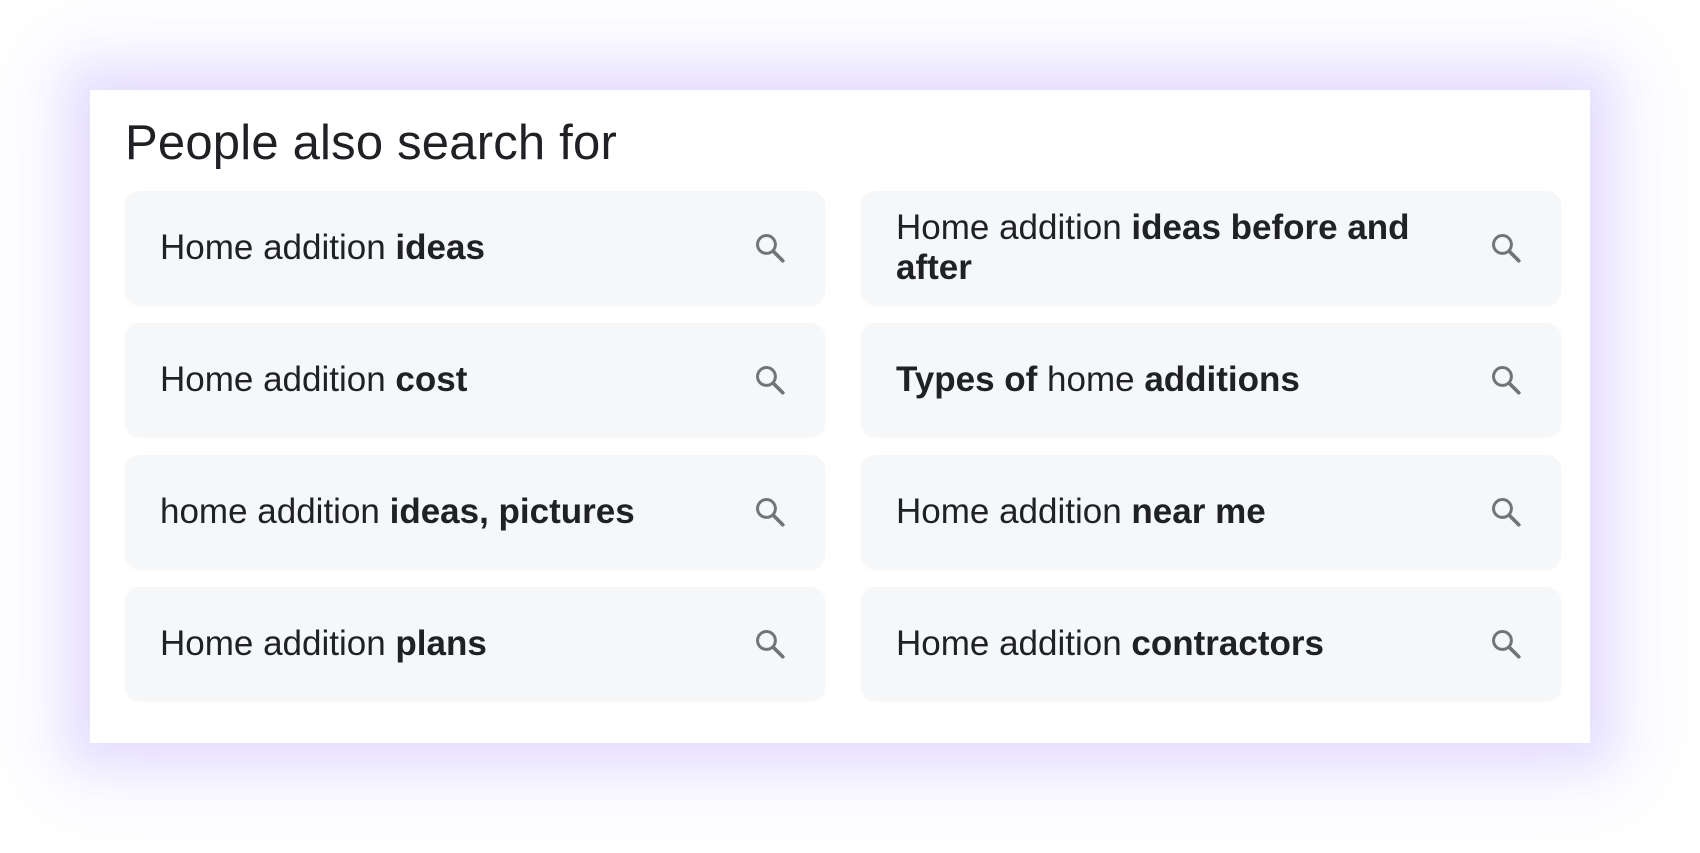 The height and width of the screenshot is (853, 1700). What do you see at coordinates (1173, 248) in the screenshot?
I see `suggestion-text: Home addition ideas before and after` at bounding box center [1173, 248].